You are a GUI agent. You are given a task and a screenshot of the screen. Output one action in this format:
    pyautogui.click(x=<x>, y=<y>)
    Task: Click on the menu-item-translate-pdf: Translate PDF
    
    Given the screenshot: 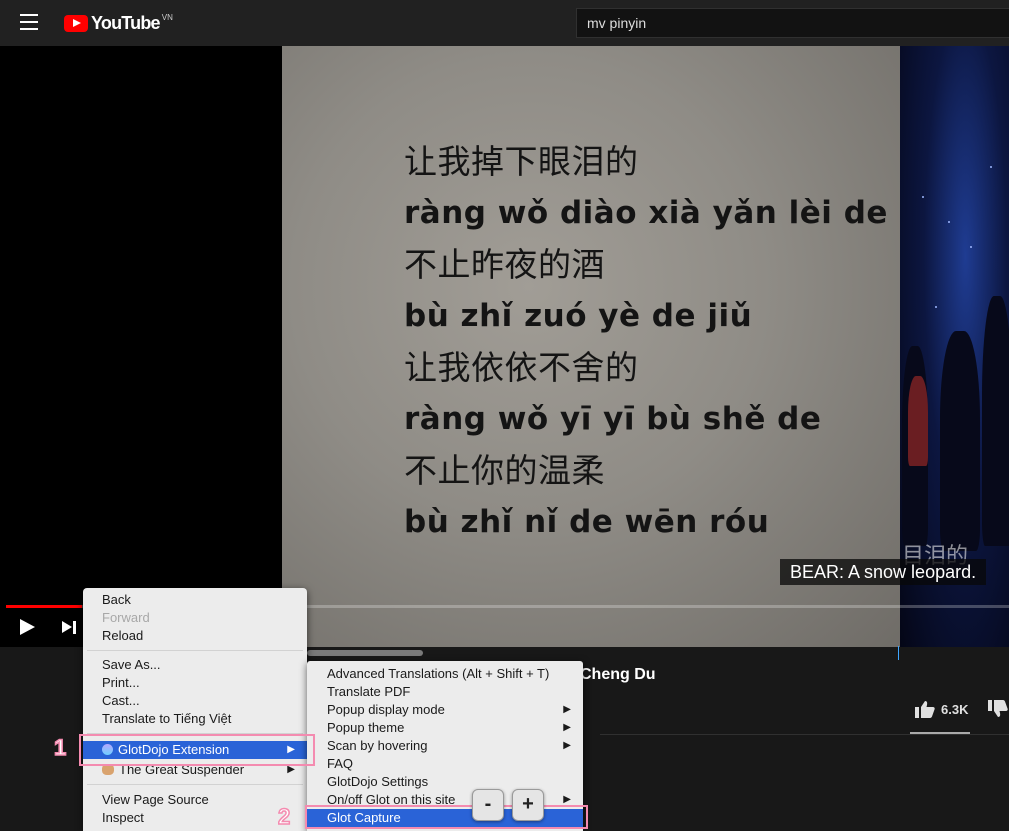 What is the action you would take?
    pyautogui.click(x=445, y=692)
    